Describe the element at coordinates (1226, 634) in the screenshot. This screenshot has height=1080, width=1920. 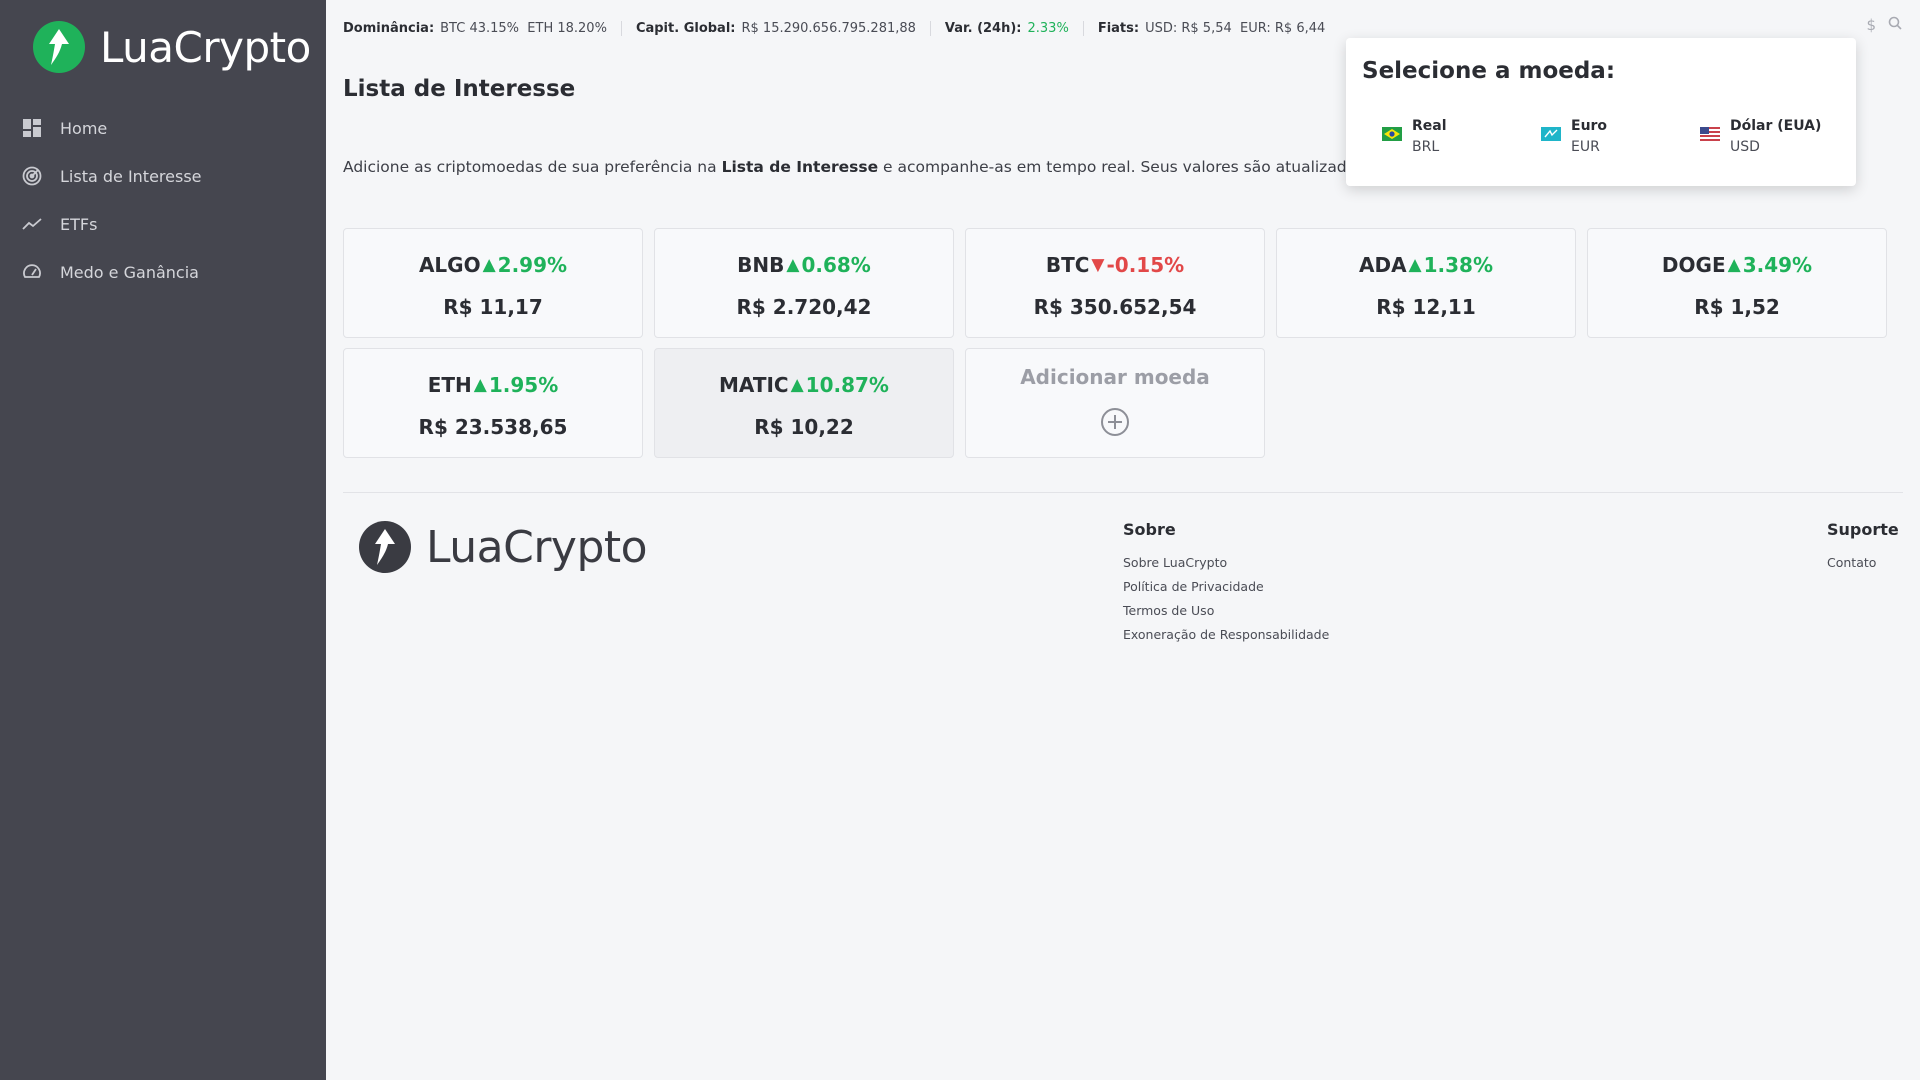
I see `footer-link: Exoneração de Responsabilidade` at that location.